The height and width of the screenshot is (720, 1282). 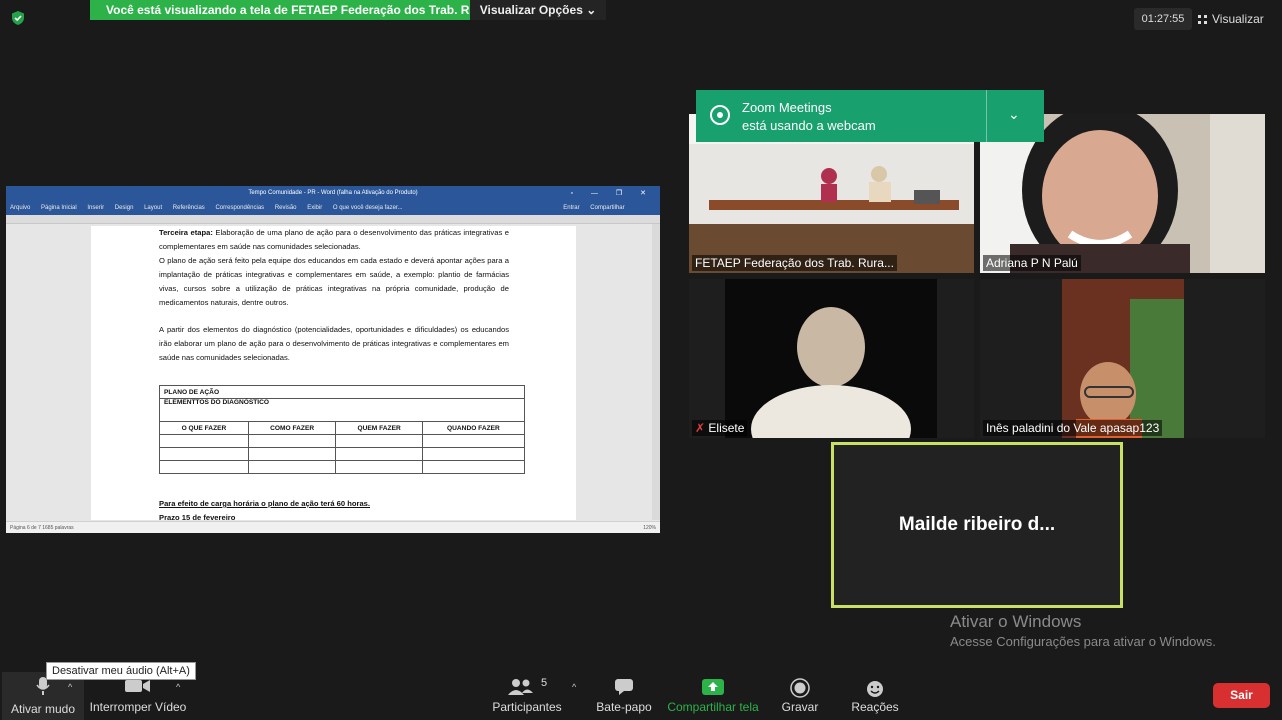 I want to click on ribbon-share: Compartilhar, so click(x=607, y=208).